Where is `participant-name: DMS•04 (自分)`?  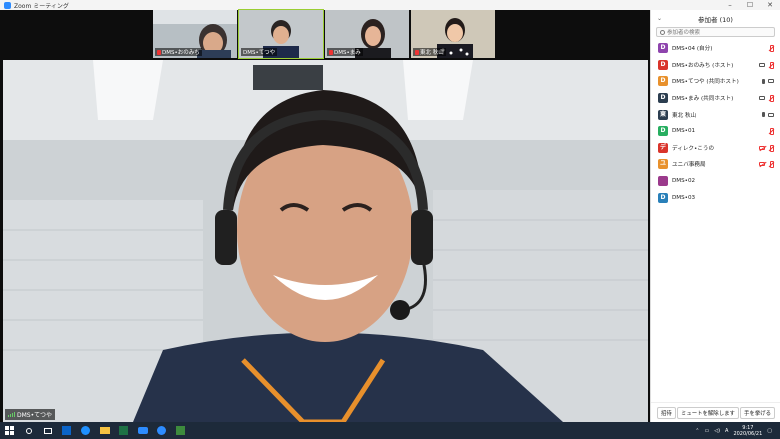 participant-name: DMS•04 (自分) is located at coordinates (692, 49).